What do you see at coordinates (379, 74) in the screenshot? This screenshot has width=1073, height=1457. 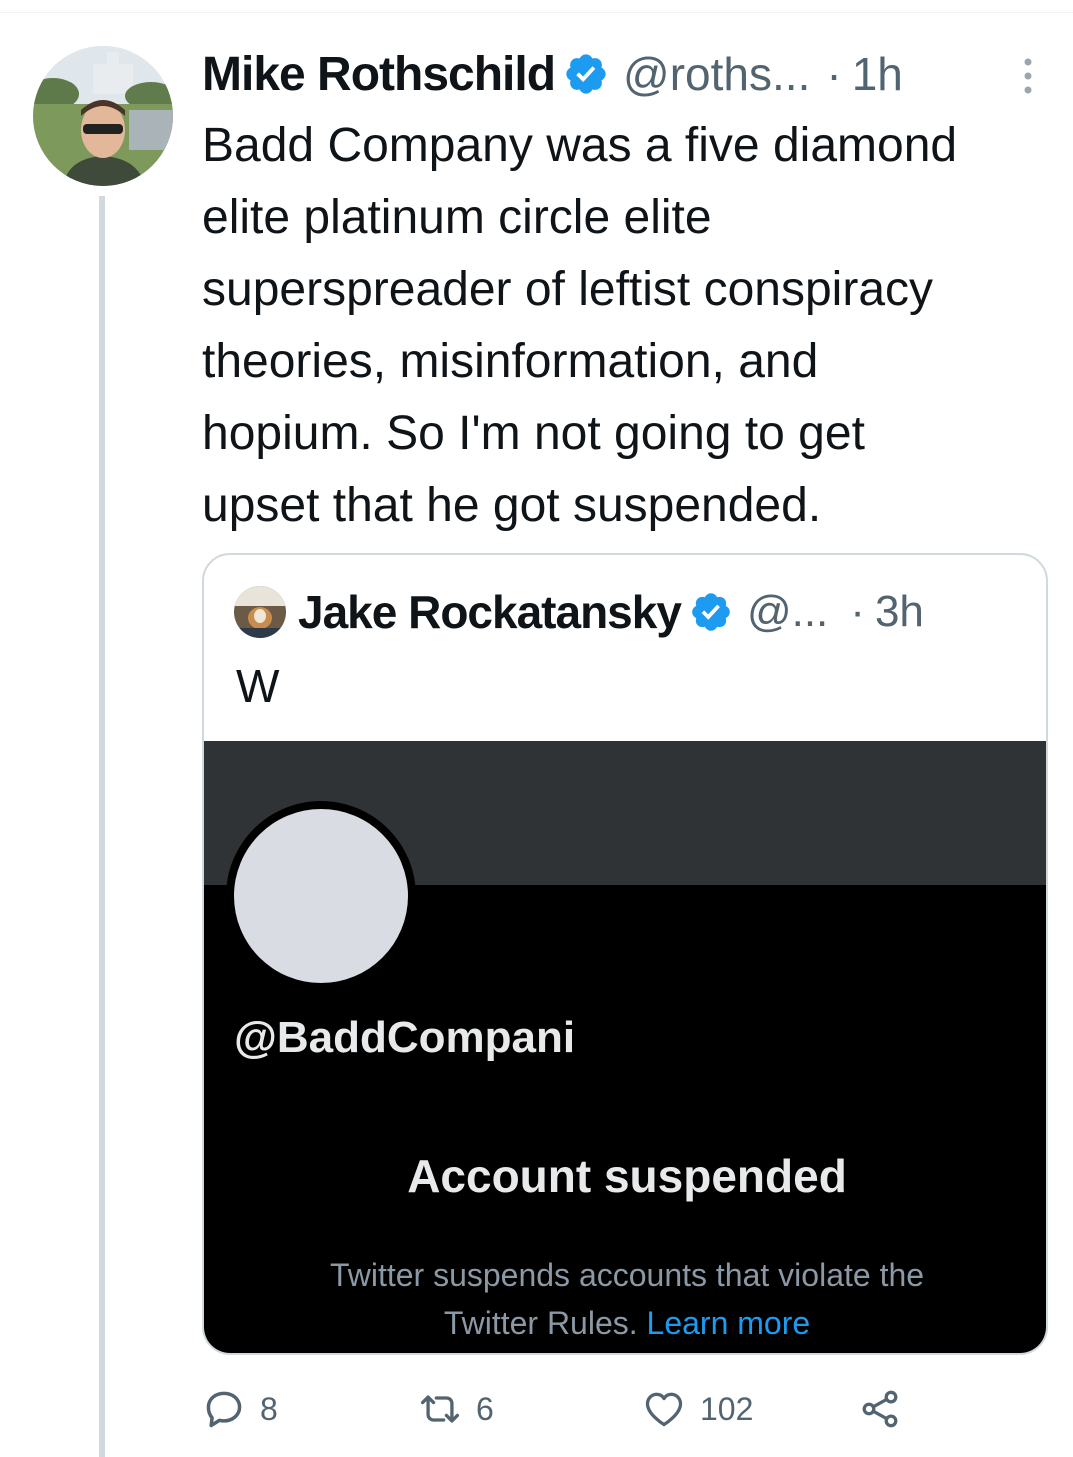 I see `author-name: Mike Rothschild` at bounding box center [379, 74].